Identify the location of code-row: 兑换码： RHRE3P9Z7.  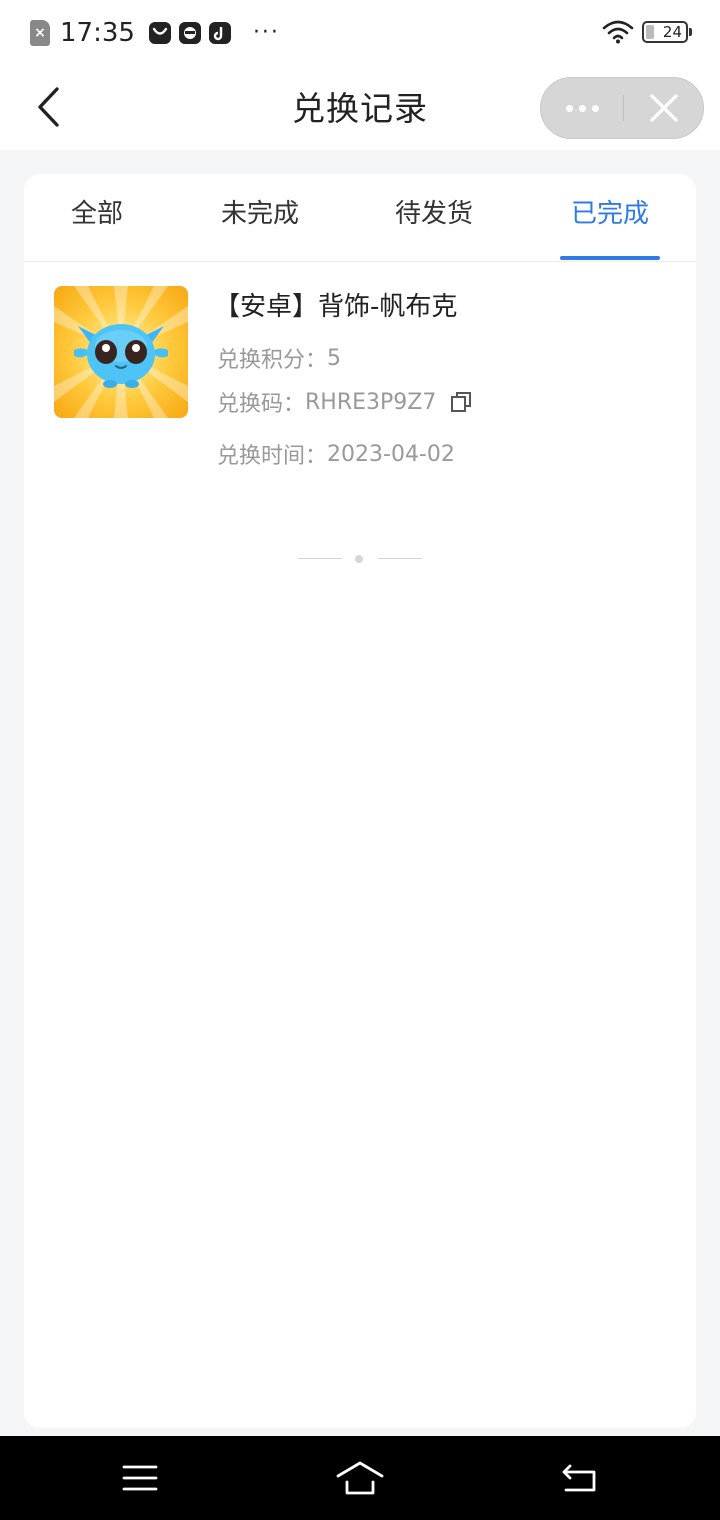
(344, 402).